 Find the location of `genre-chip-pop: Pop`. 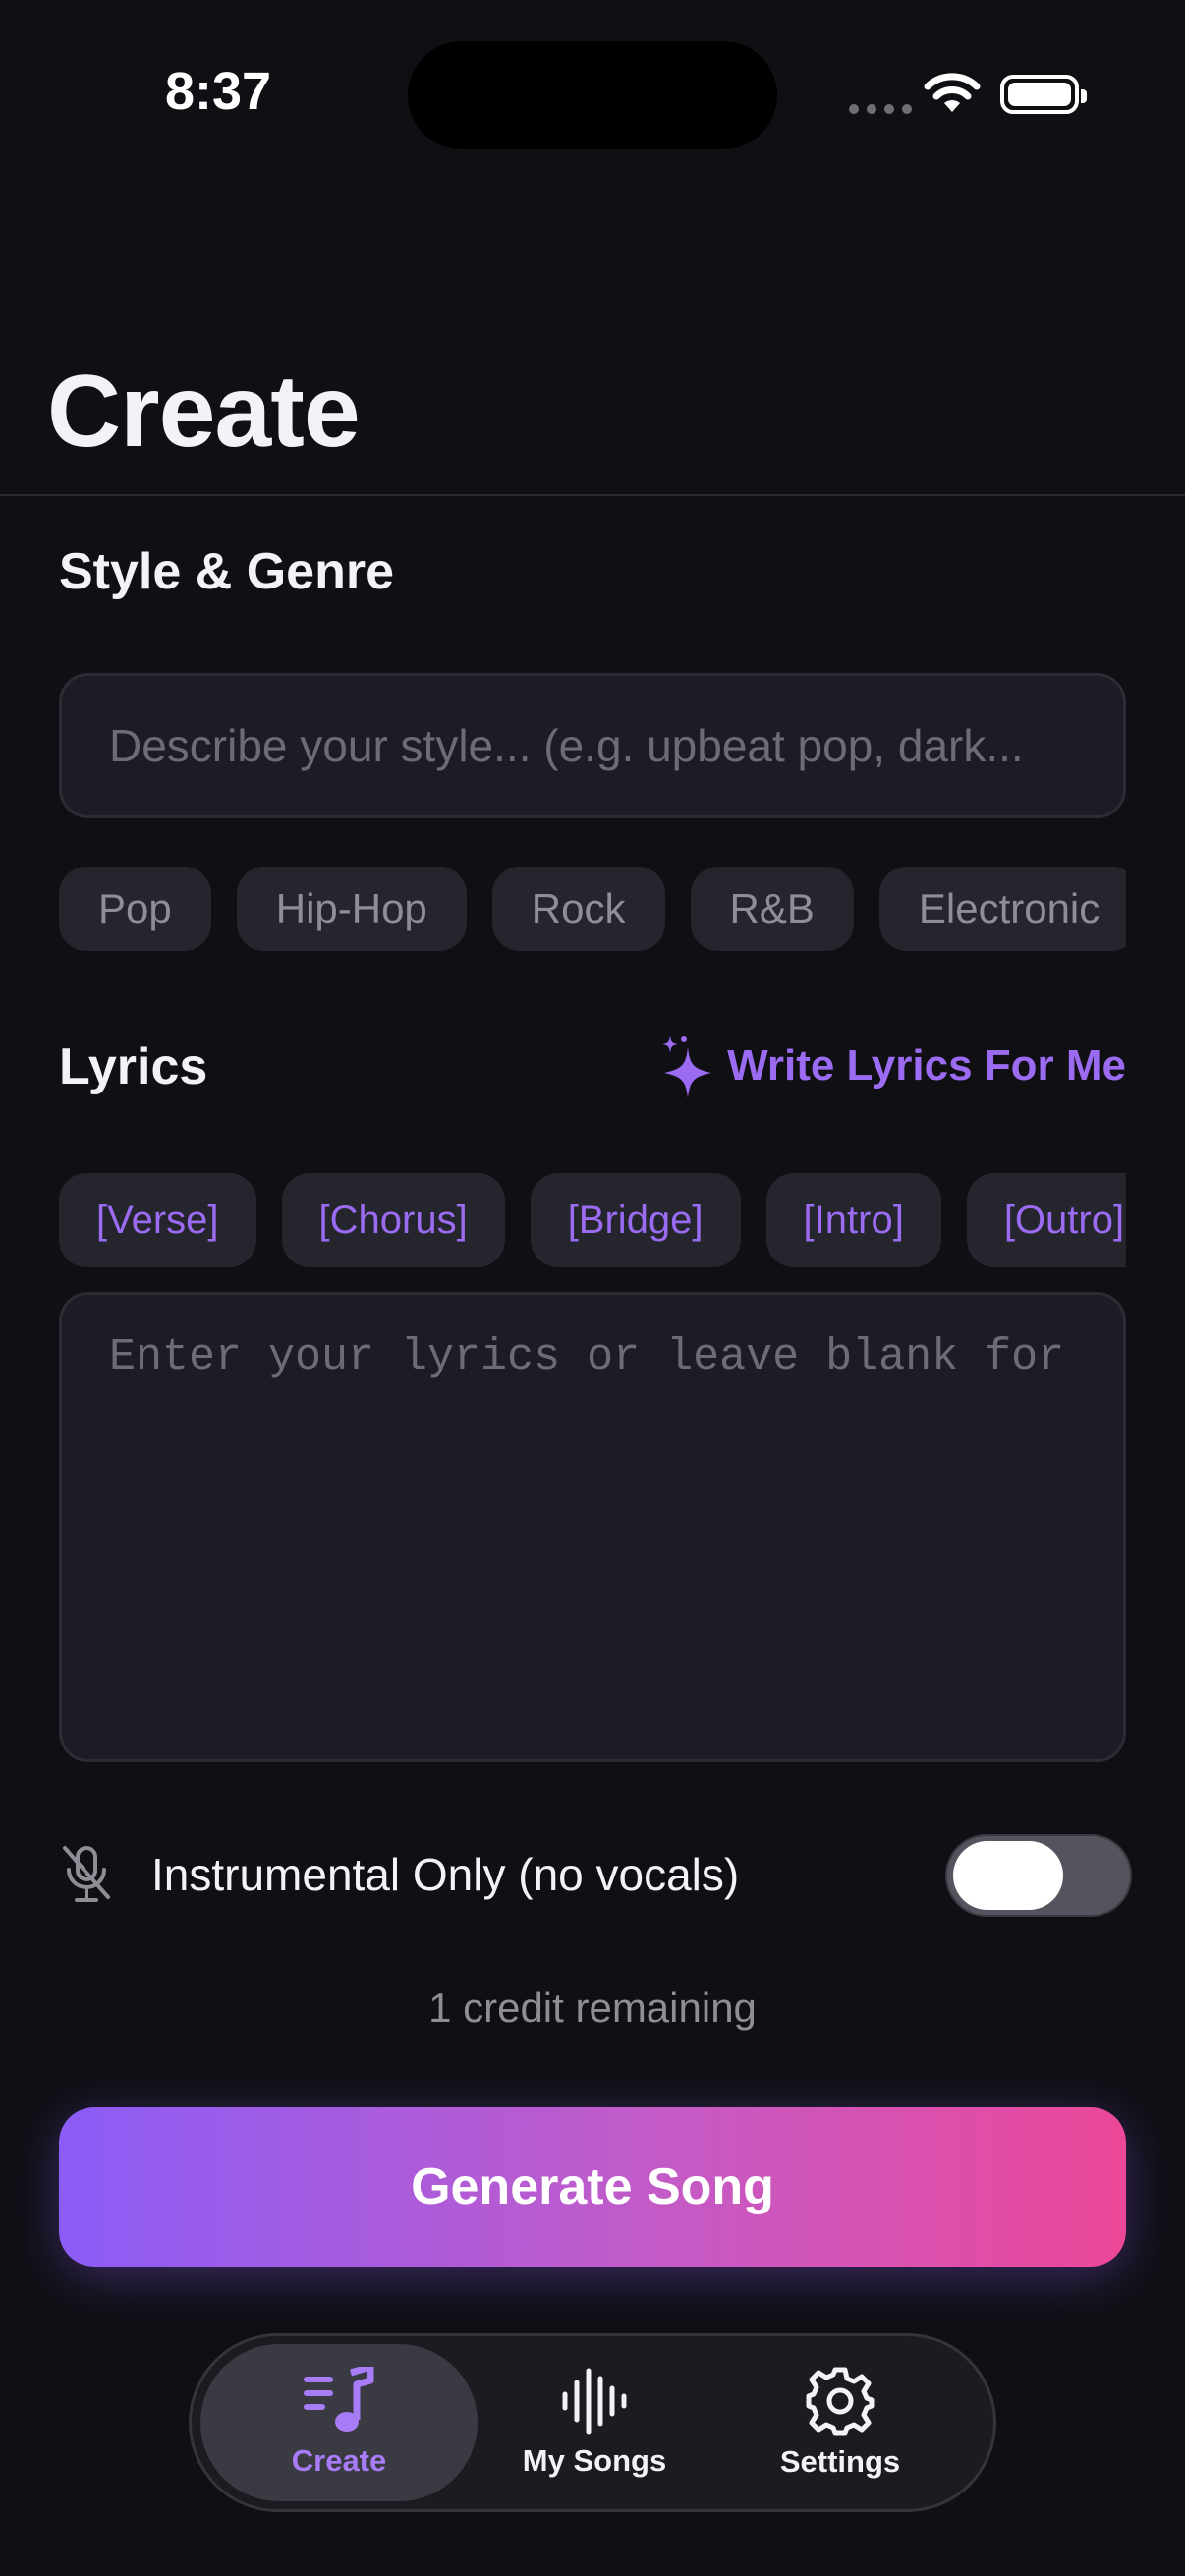

genre-chip-pop: Pop is located at coordinates (135, 909).